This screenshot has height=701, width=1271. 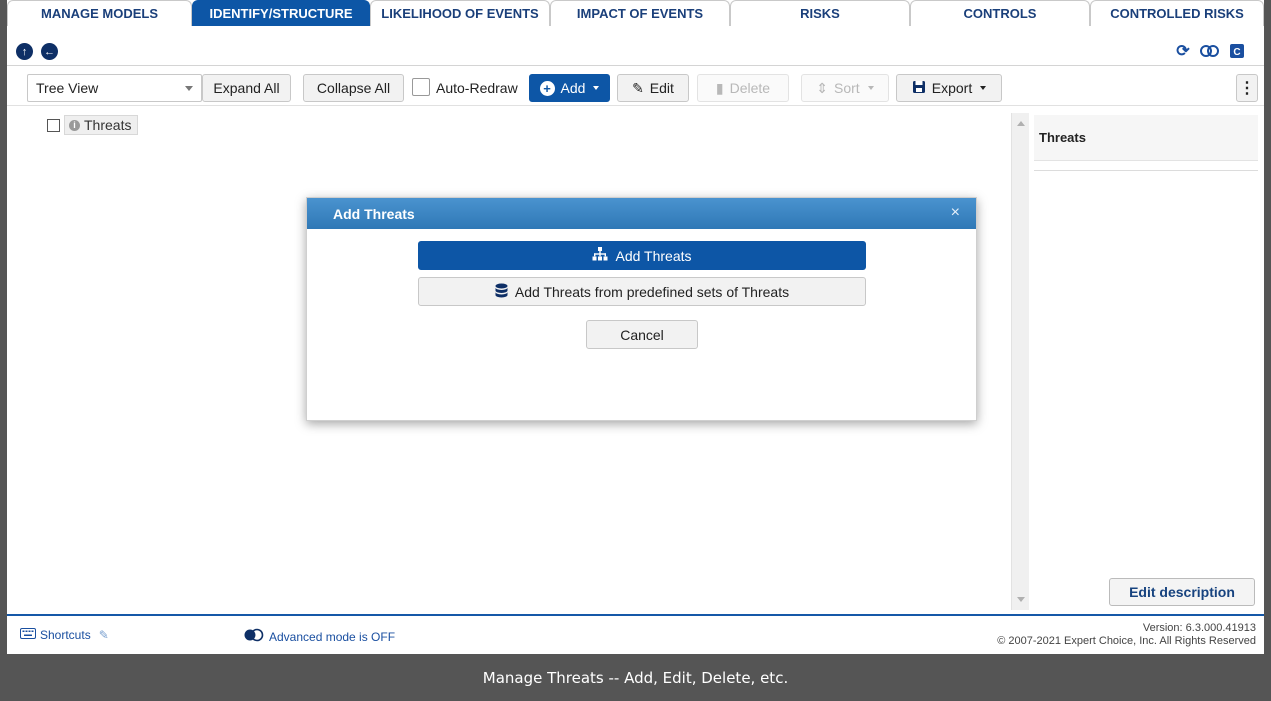 I want to click on sort-button-label: Sort, so click(x=847, y=88).